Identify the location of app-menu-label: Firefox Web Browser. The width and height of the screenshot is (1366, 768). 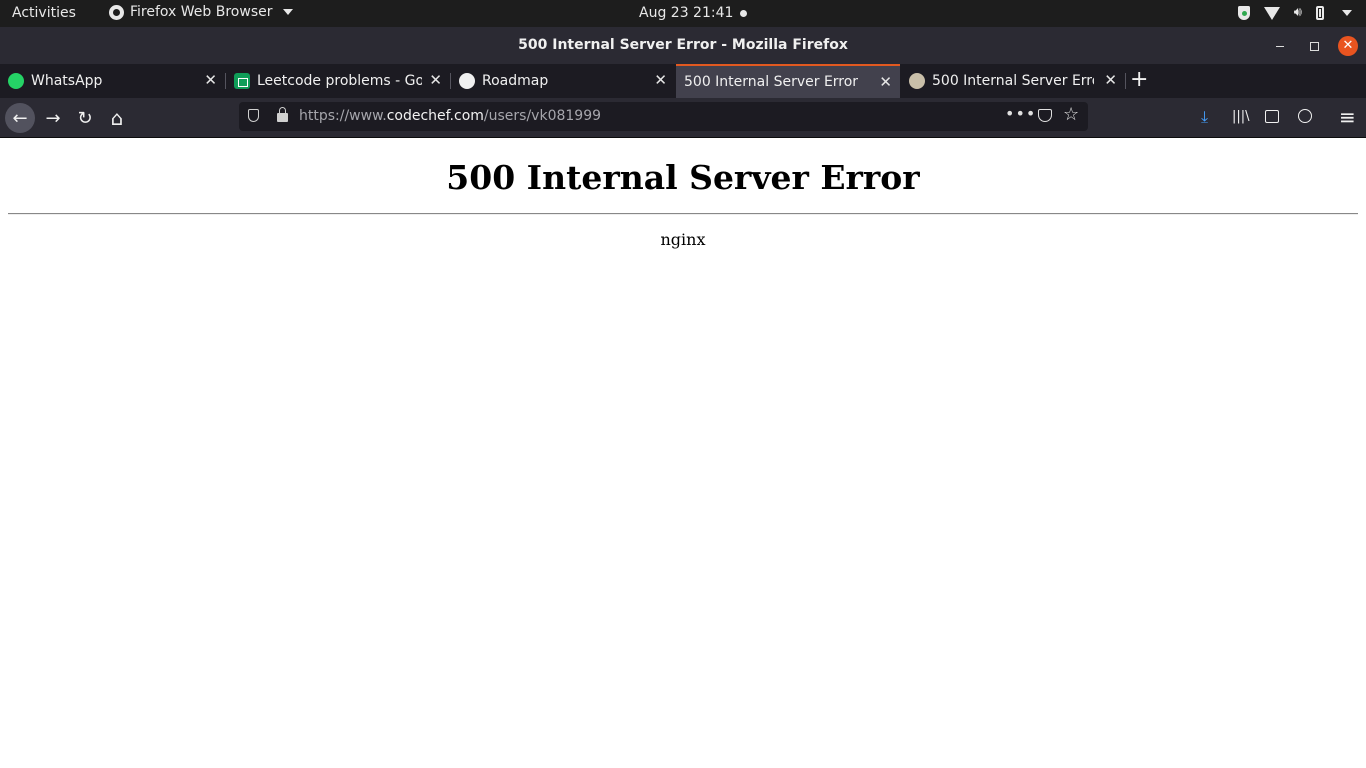
(201, 12).